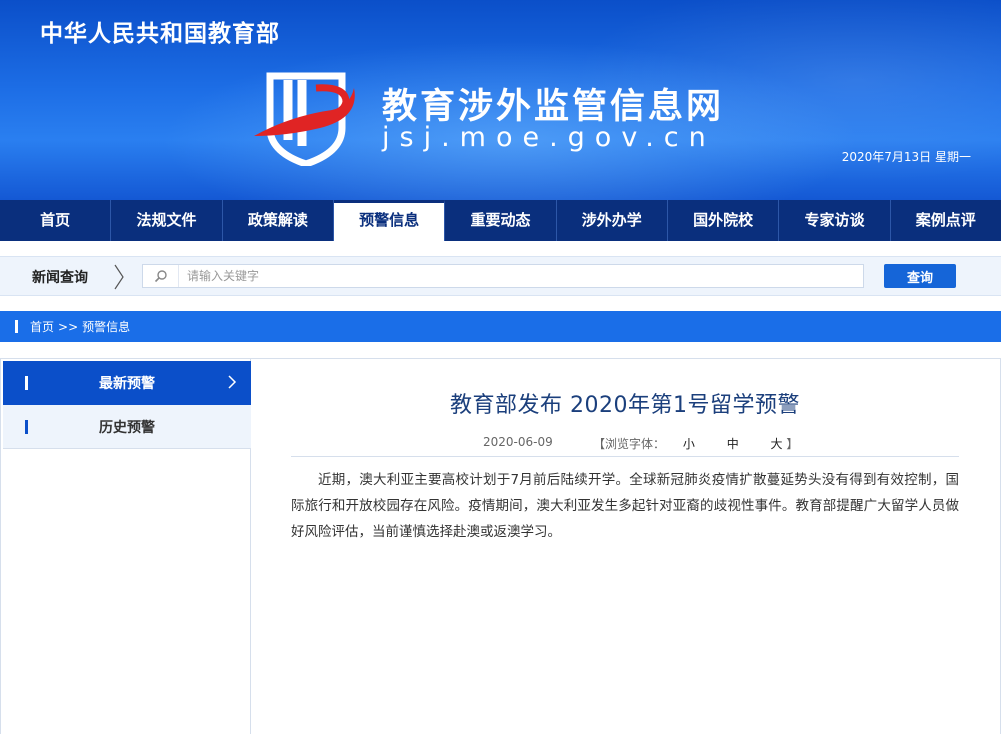 The width and height of the screenshot is (1001, 734). What do you see at coordinates (733, 444) in the screenshot?
I see `font-size-medium-button: 中` at bounding box center [733, 444].